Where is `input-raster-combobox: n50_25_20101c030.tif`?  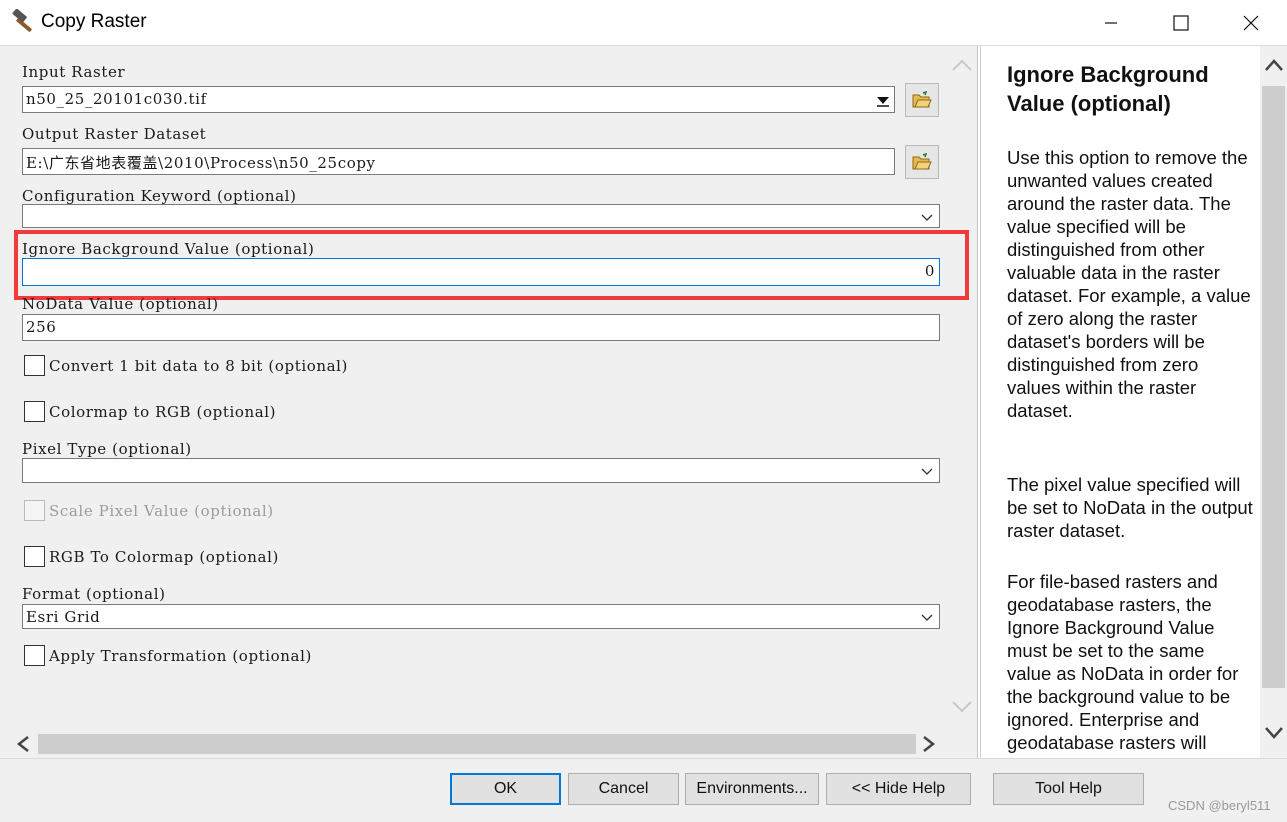
input-raster-combobox: n50_25_20101c030.tif is located at coordinates (458, 99).